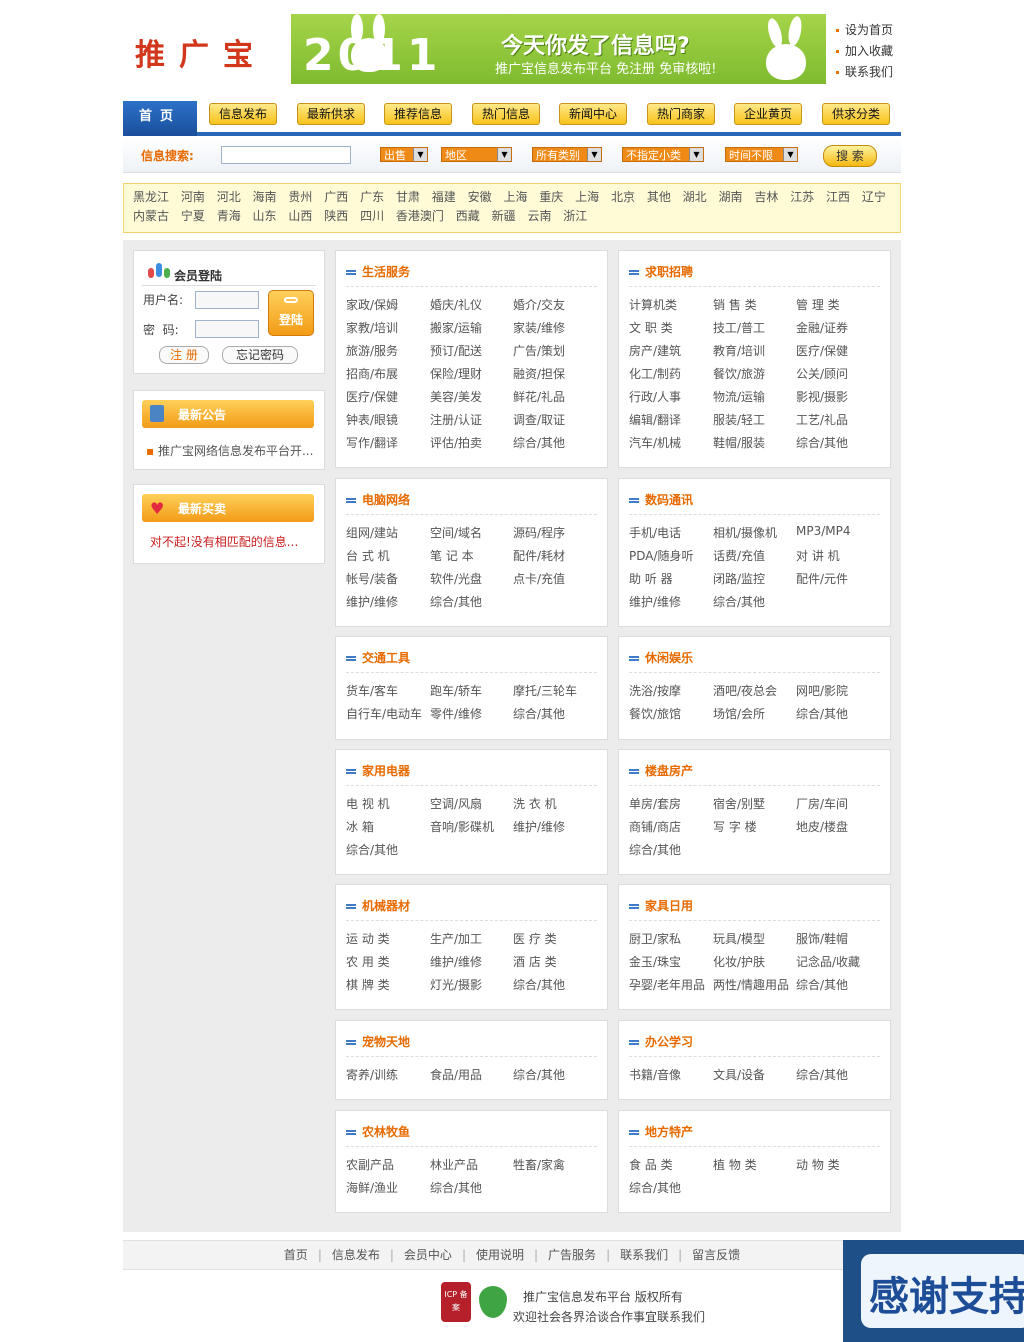 This screenshot has height=1342, width=1024. Describe the element at coordinates (554, 961) in the screenshot. I see `category-link: 酒 店 类` at that location.